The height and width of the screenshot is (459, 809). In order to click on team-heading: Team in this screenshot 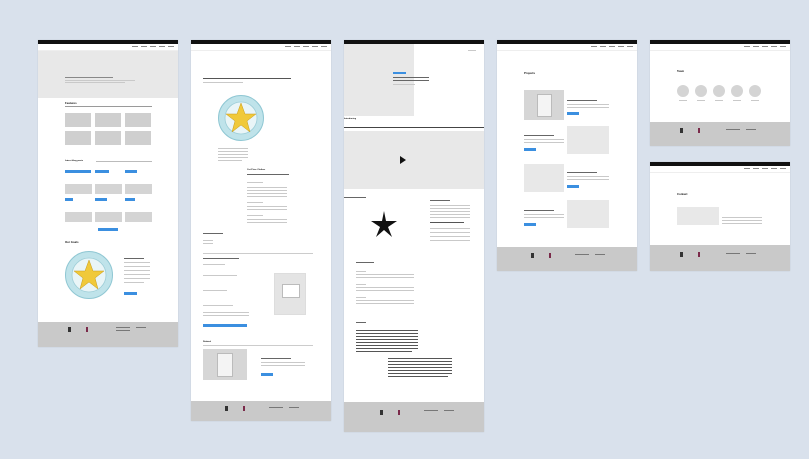, I will do `click(681, 71)`.